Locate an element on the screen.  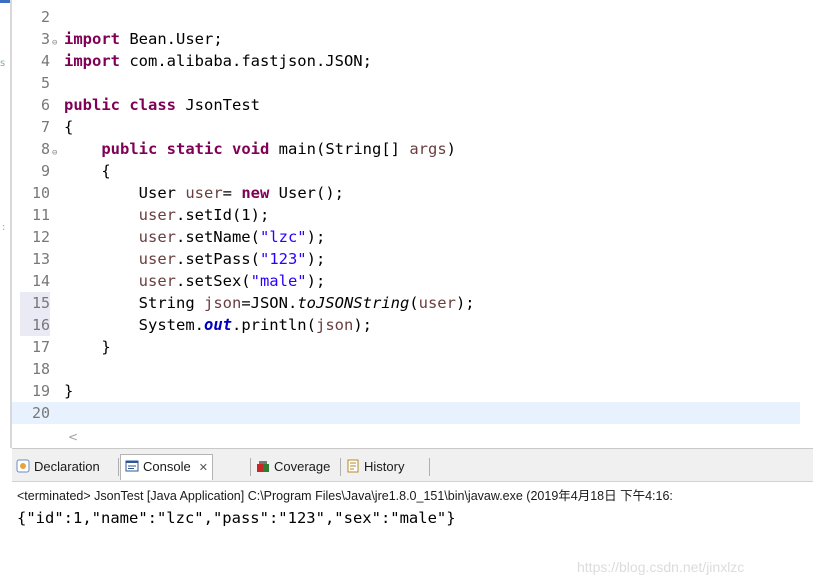
line-number: 14 is located at coordinates (40, 281).